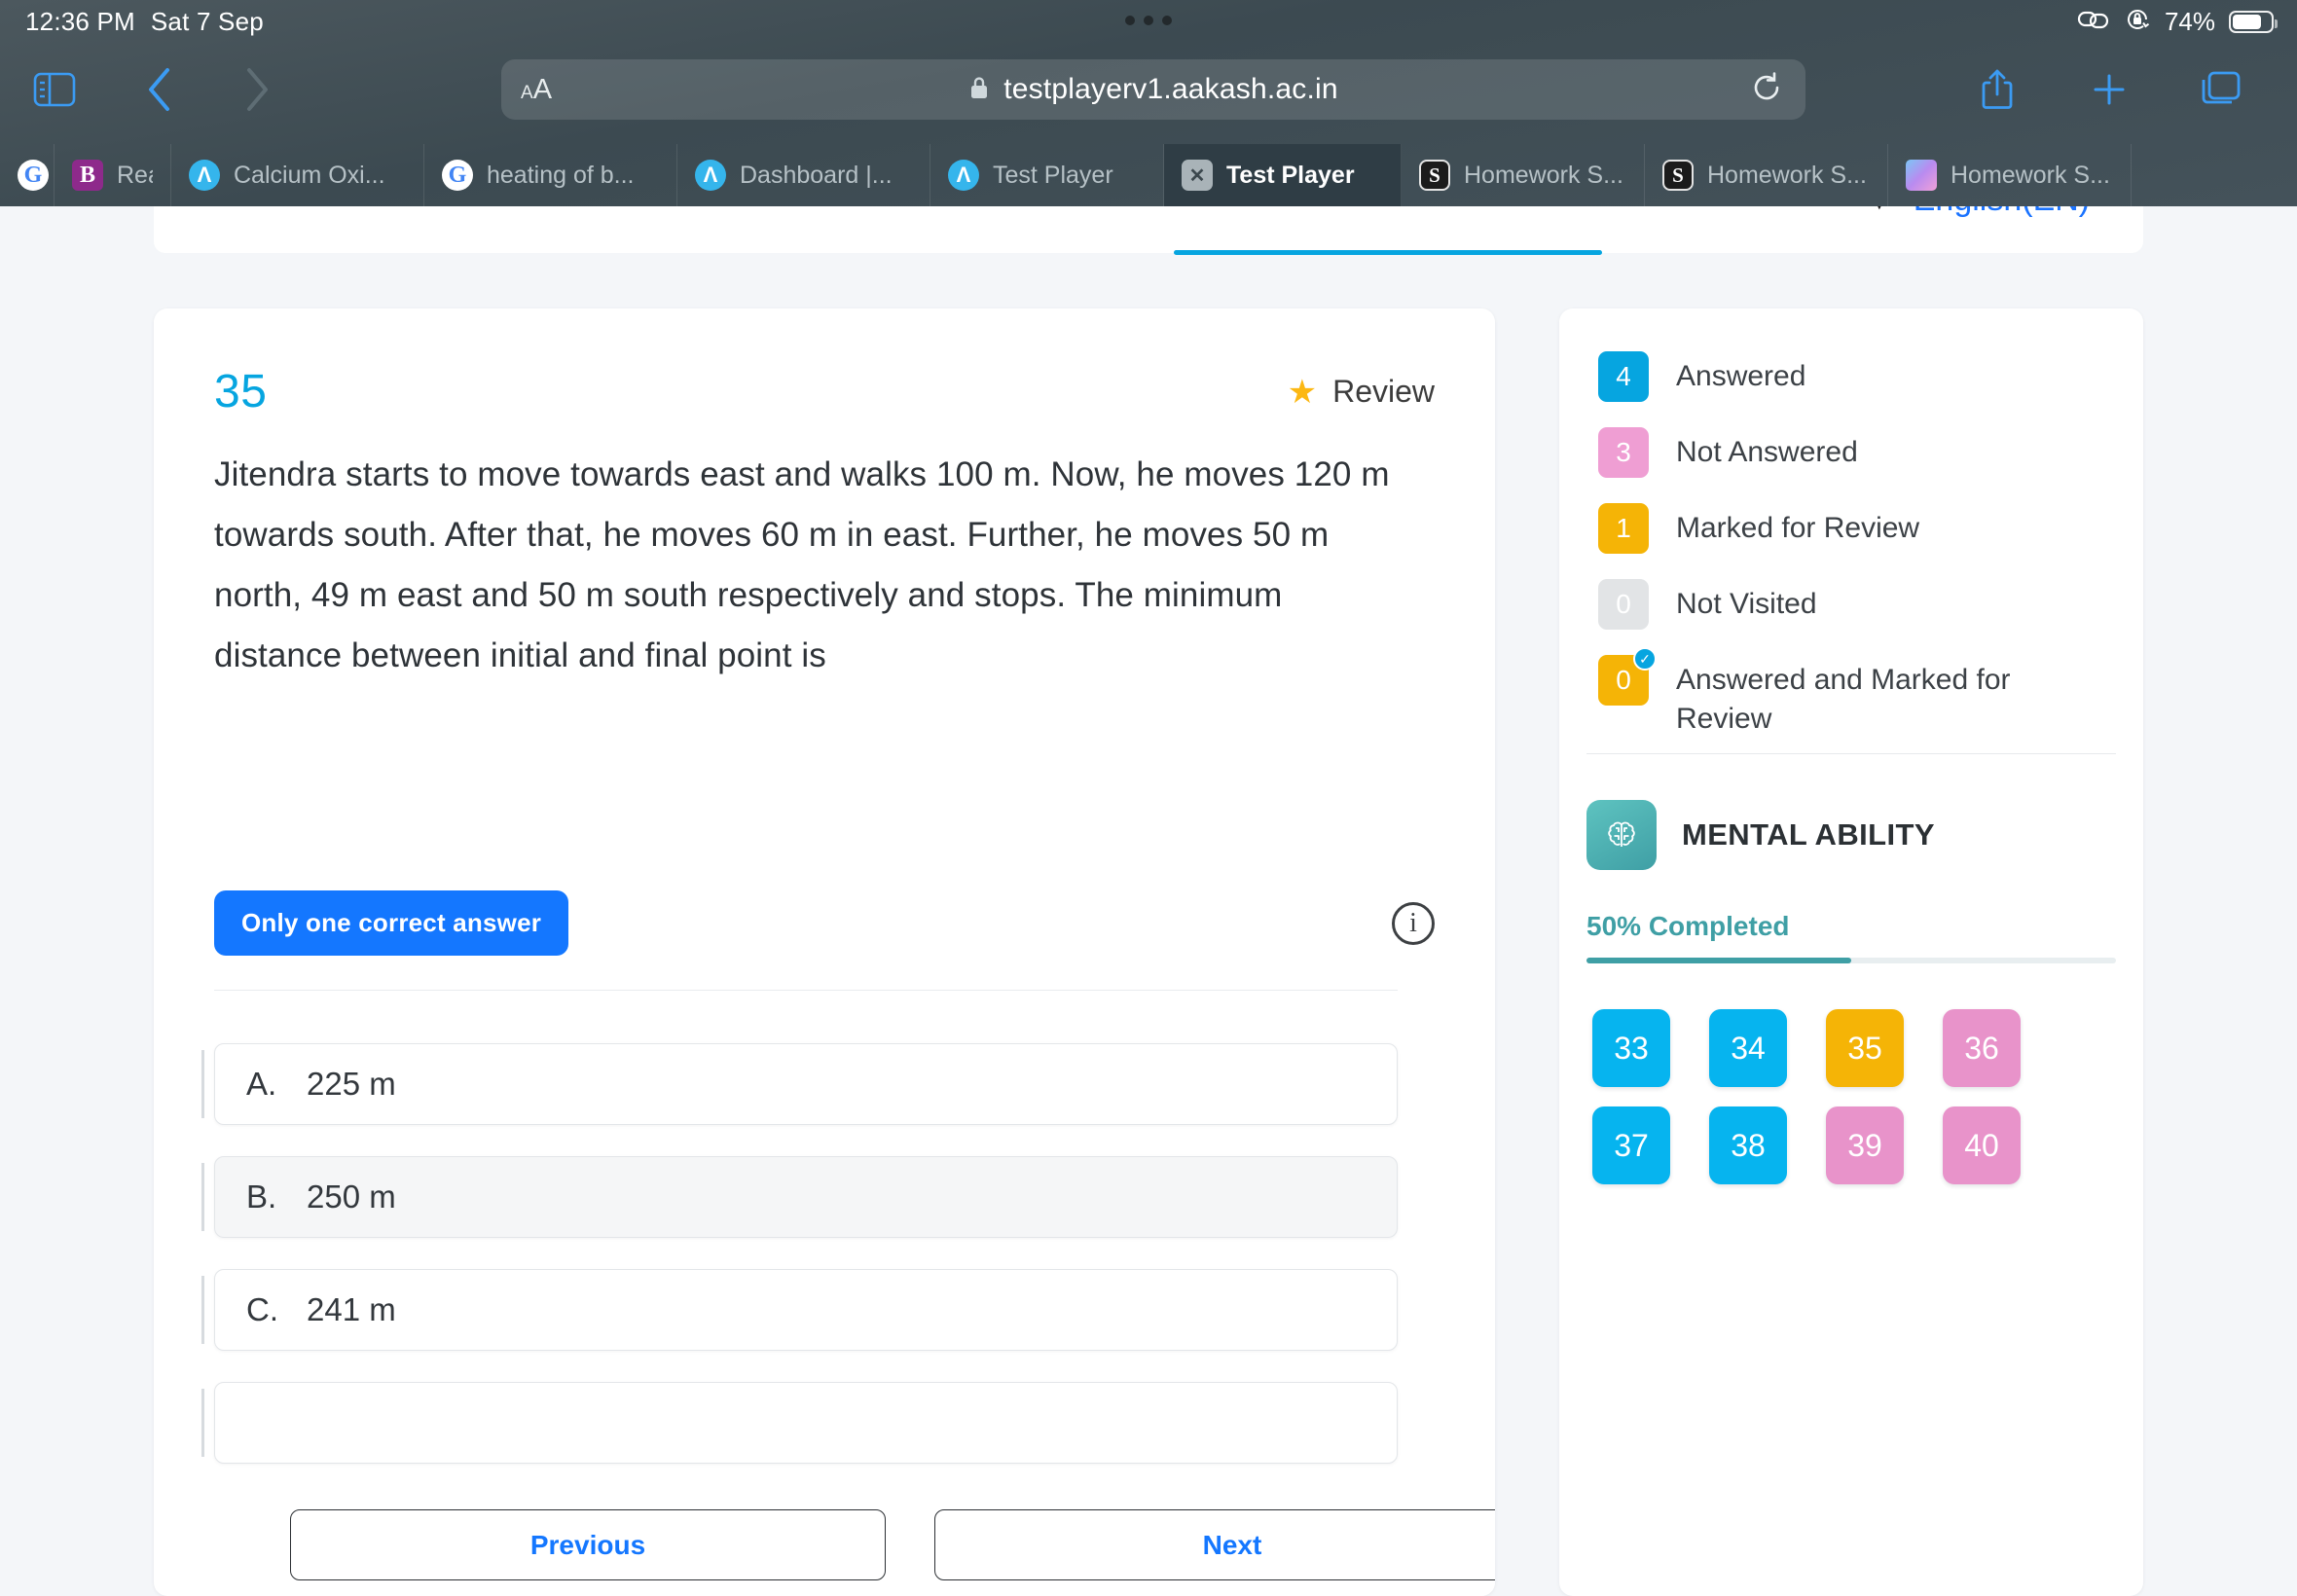 This screenshot has height=1596, width=2297. Describe the element at coordinates (113, 175) in the screenshot. I see `browser-tab: B Reac` at that location.